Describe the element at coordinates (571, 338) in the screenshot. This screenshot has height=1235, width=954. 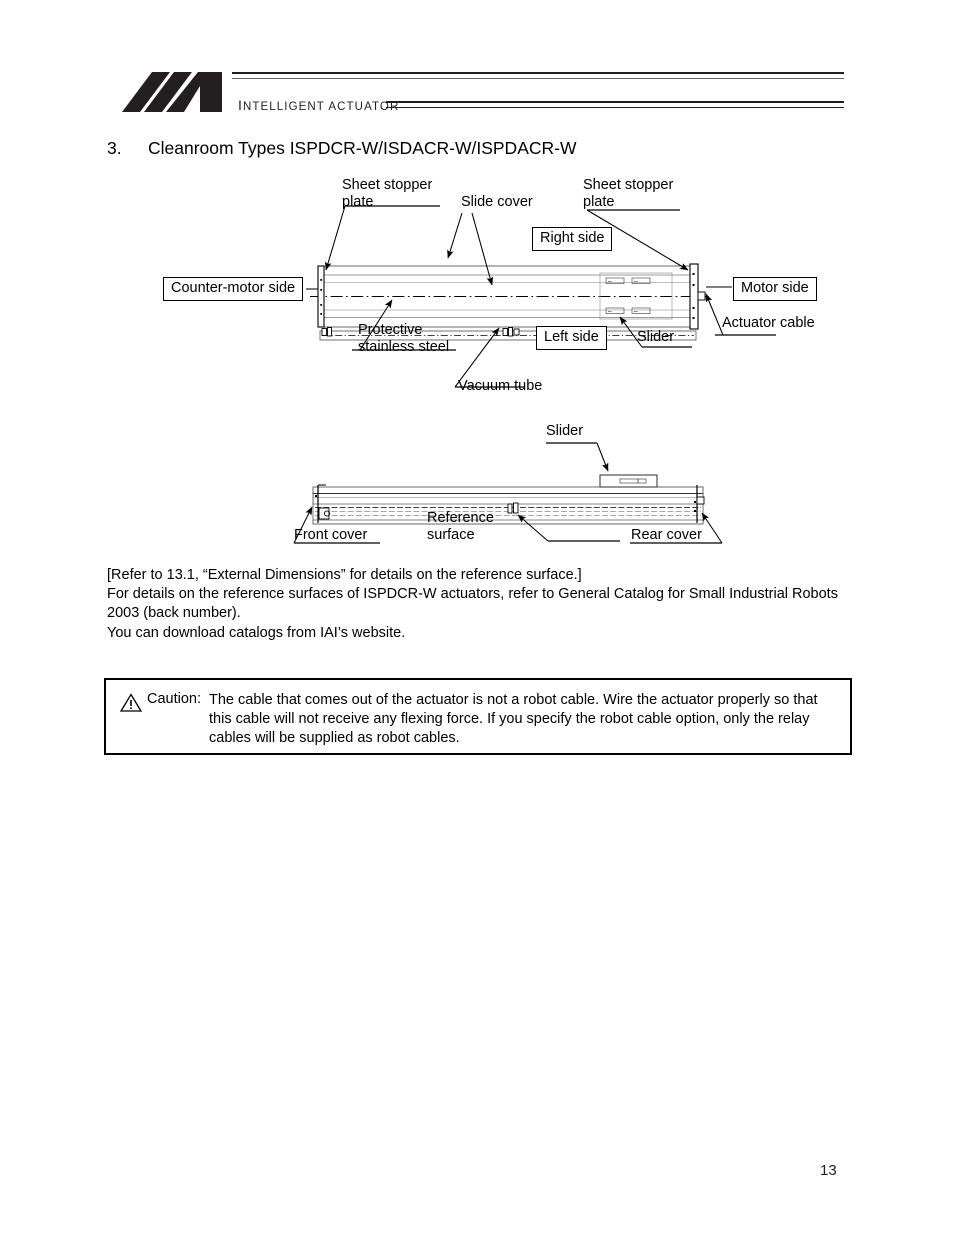
I see `label-left-side: Left side` at that location.